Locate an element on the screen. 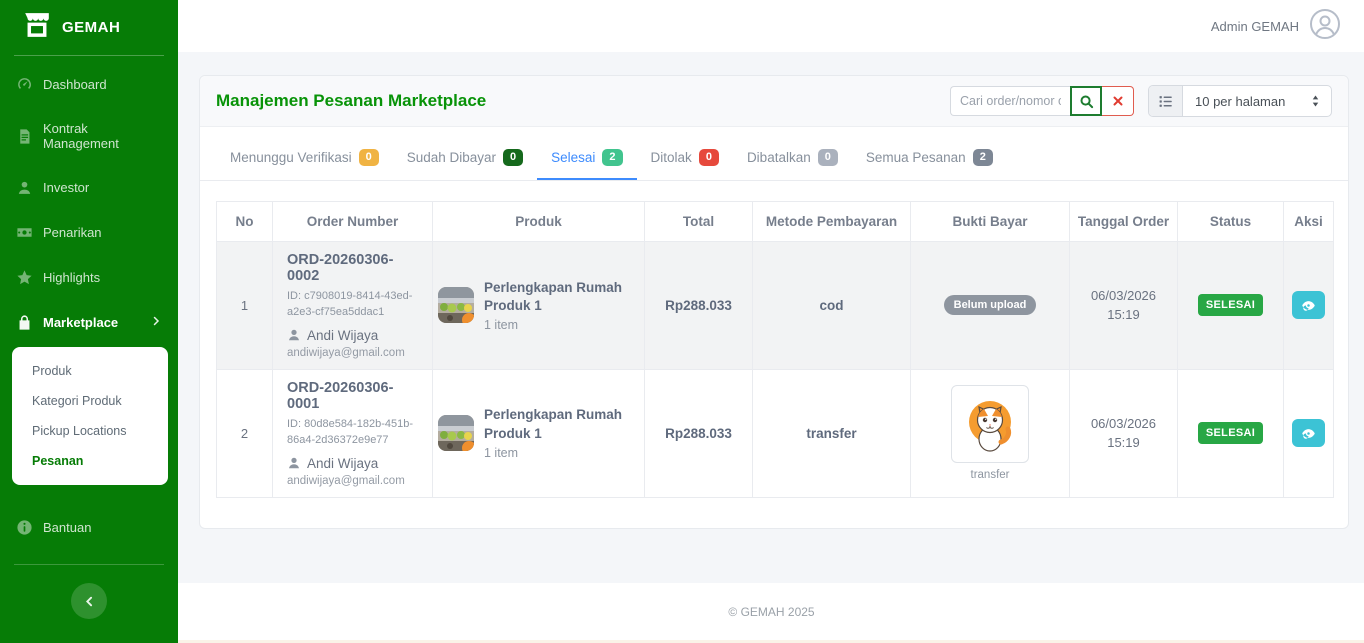  money-icon is located at coordinates (24, 232).